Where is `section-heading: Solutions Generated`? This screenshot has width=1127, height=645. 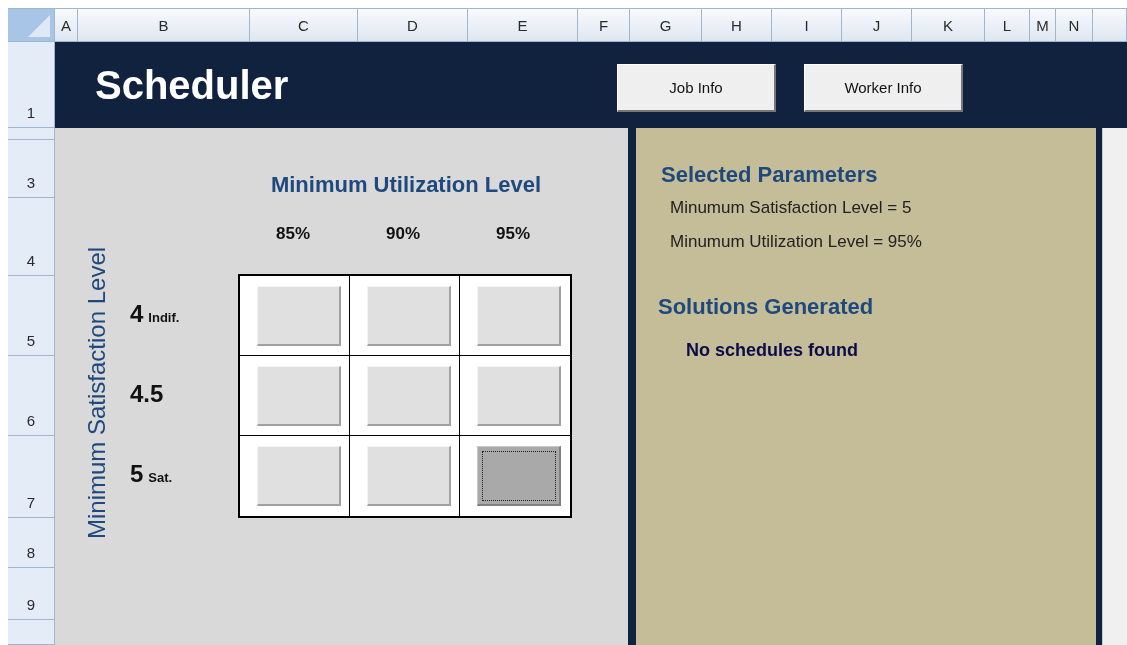
section-heading: Solutions Generated is located at coordinates (766, 307).